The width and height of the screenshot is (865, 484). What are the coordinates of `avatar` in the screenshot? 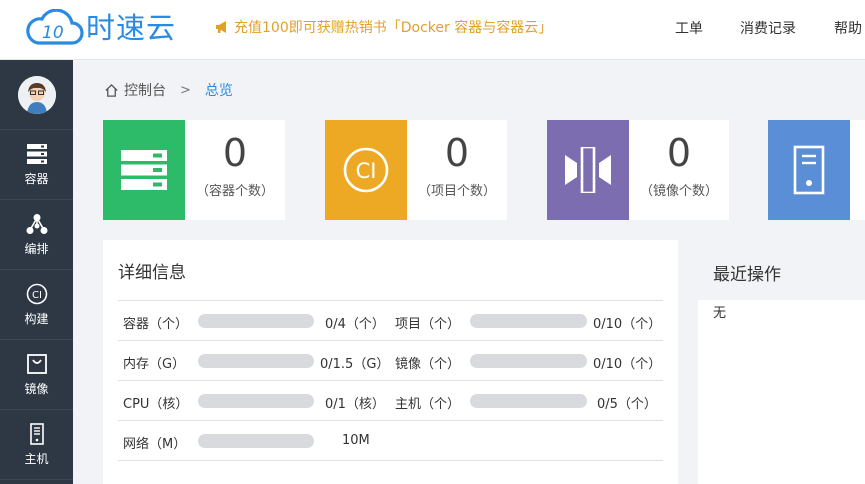 It's located at (36, 94).